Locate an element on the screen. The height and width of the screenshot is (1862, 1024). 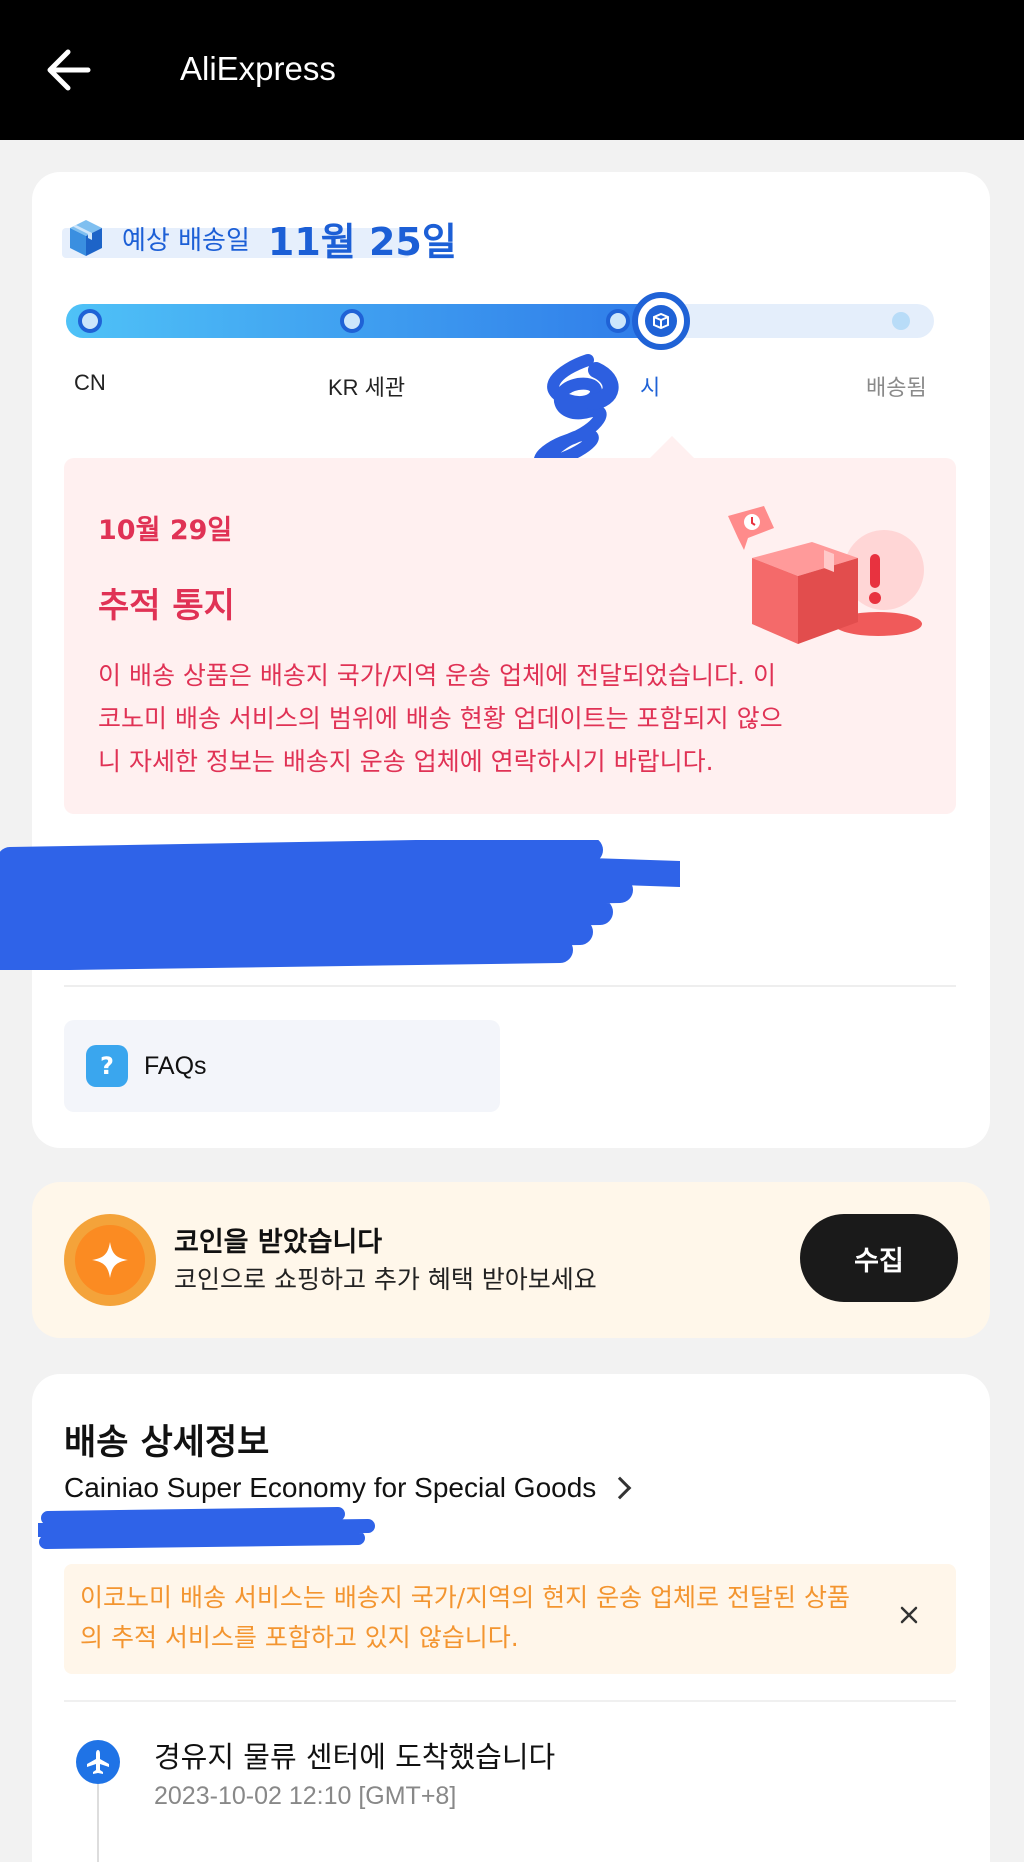
airplane-icon is located at coordinates (98, 1762).